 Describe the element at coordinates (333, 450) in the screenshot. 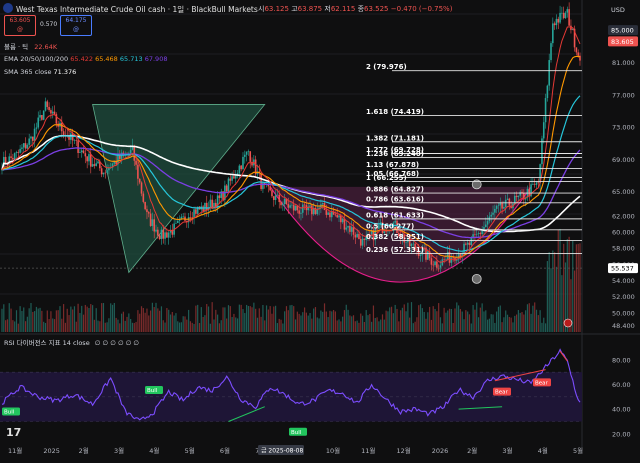

I see `time-tick-label: 10월` at that location.